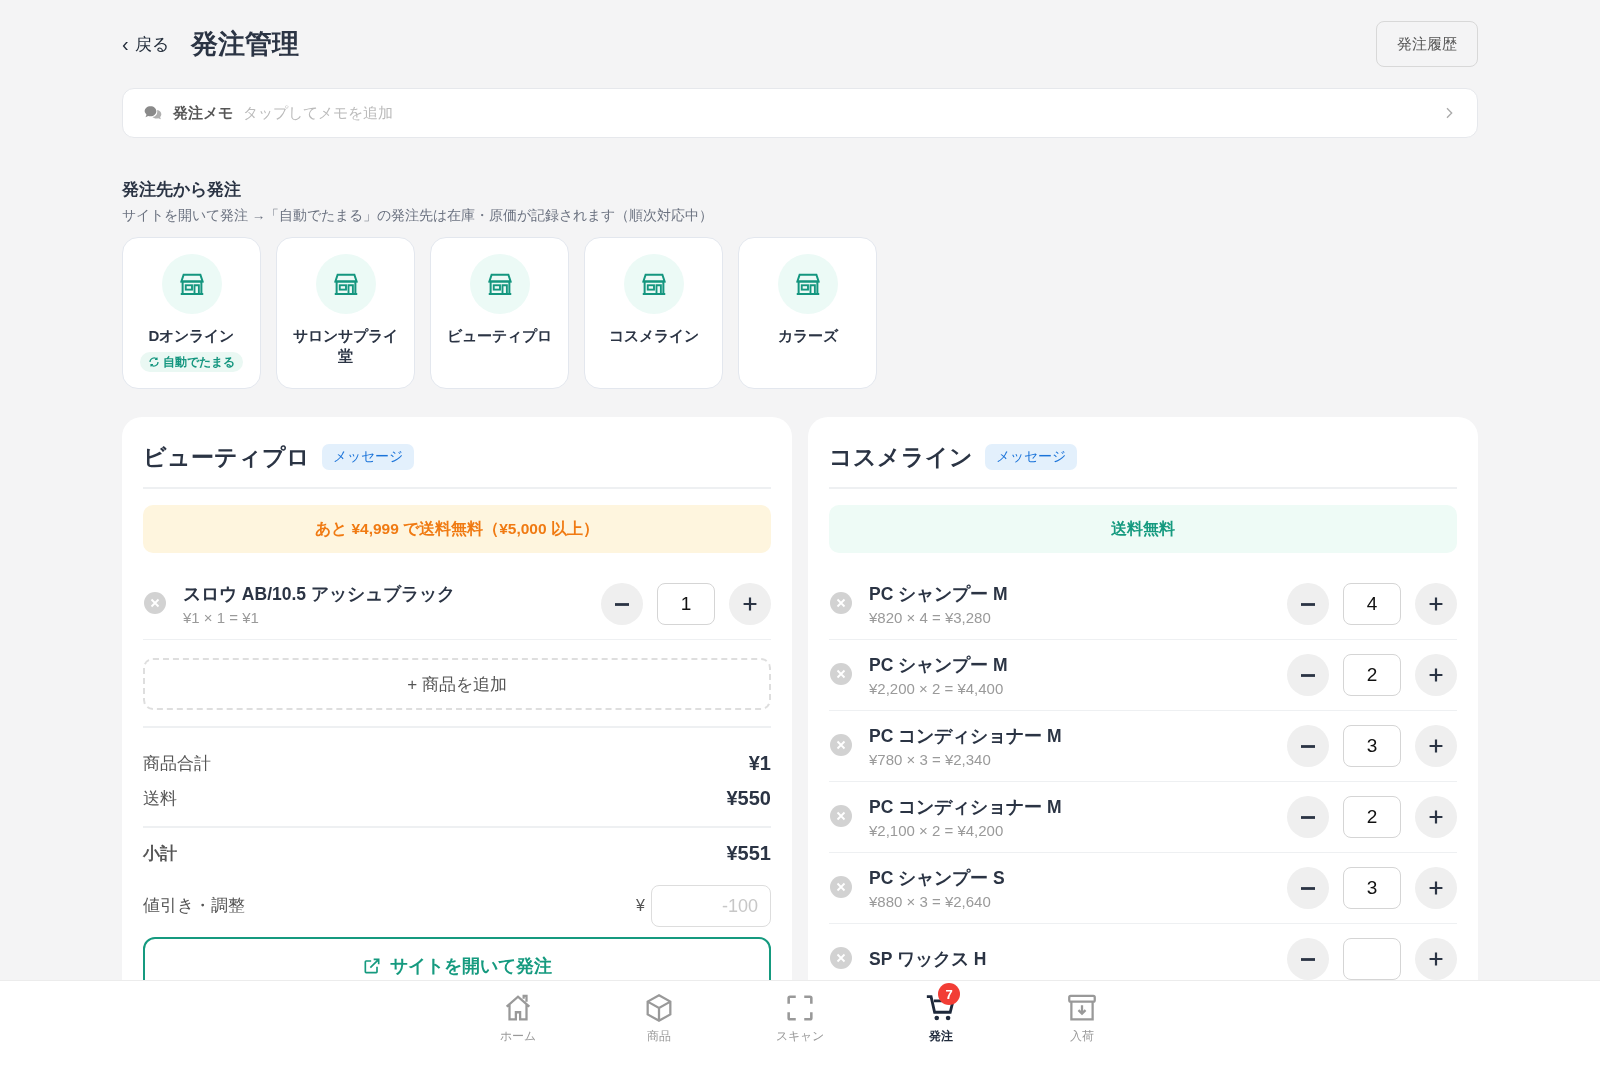 The image size is (1600, 1079). Describe the element at coordinates (653, 313) in the screenshot. I see `supplier-card: コスメライン` at that location.